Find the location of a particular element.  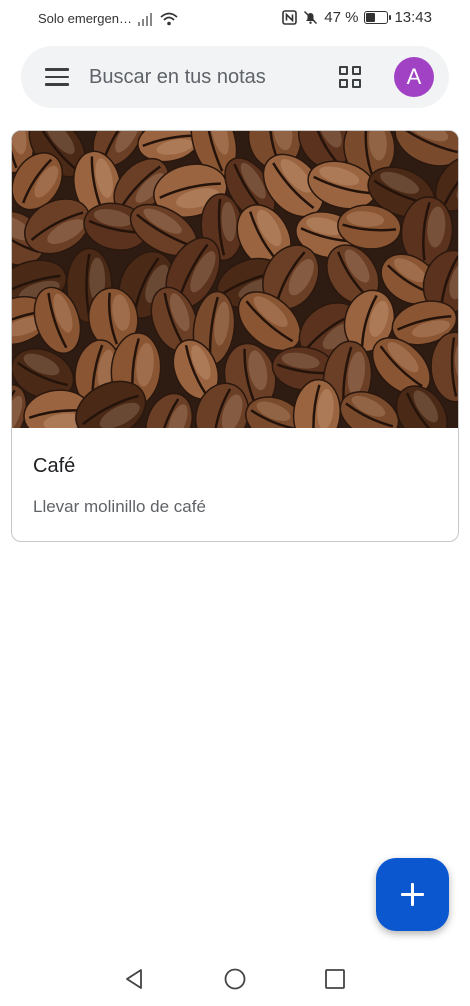

new-note-button is located at coordinates (412, 894).